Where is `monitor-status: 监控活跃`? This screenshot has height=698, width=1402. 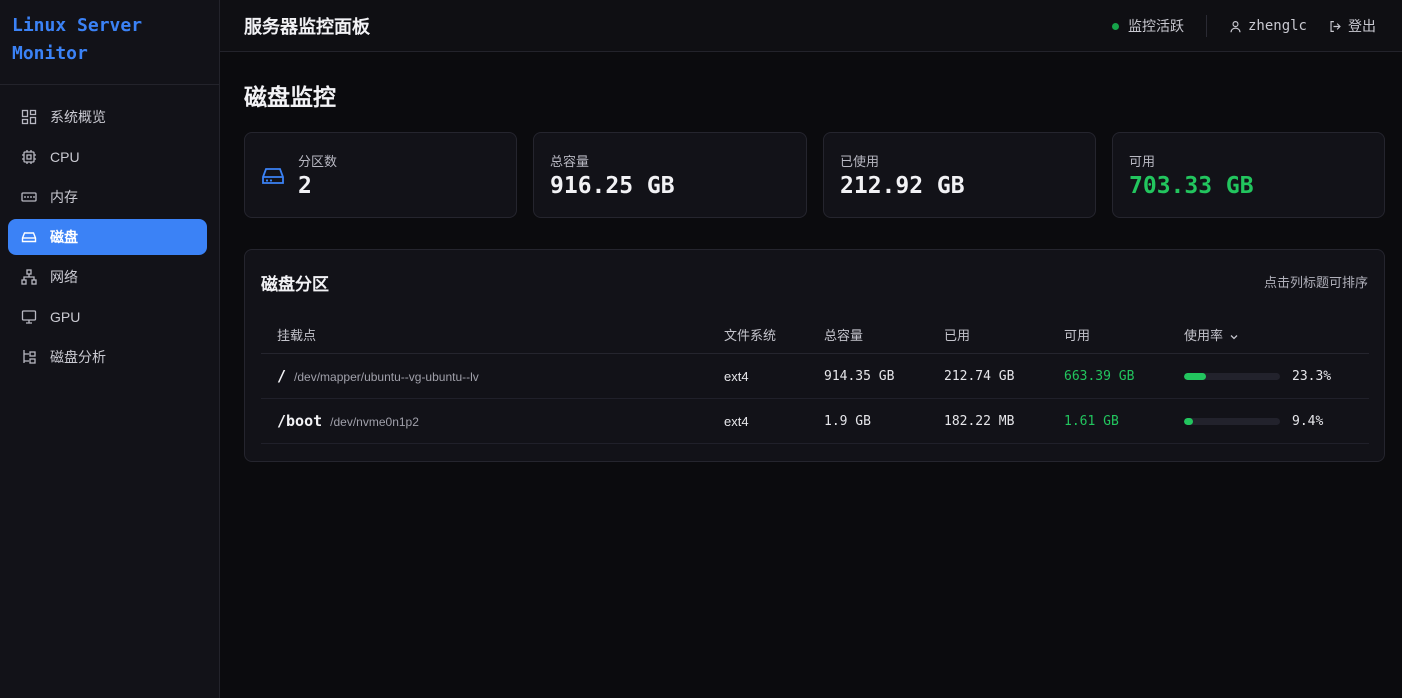
monitor-status: 监控活跃 is located at coordinates (1155, 26).